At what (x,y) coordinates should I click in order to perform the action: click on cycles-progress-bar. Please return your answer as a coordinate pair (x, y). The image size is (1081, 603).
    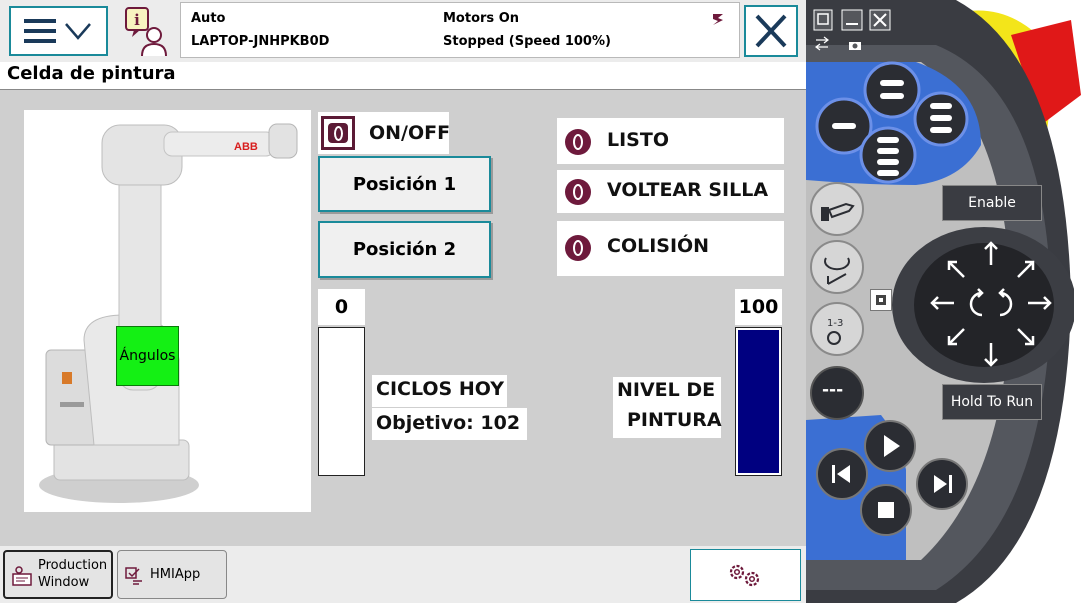
    Looking at the image, I should click on (341, 401).